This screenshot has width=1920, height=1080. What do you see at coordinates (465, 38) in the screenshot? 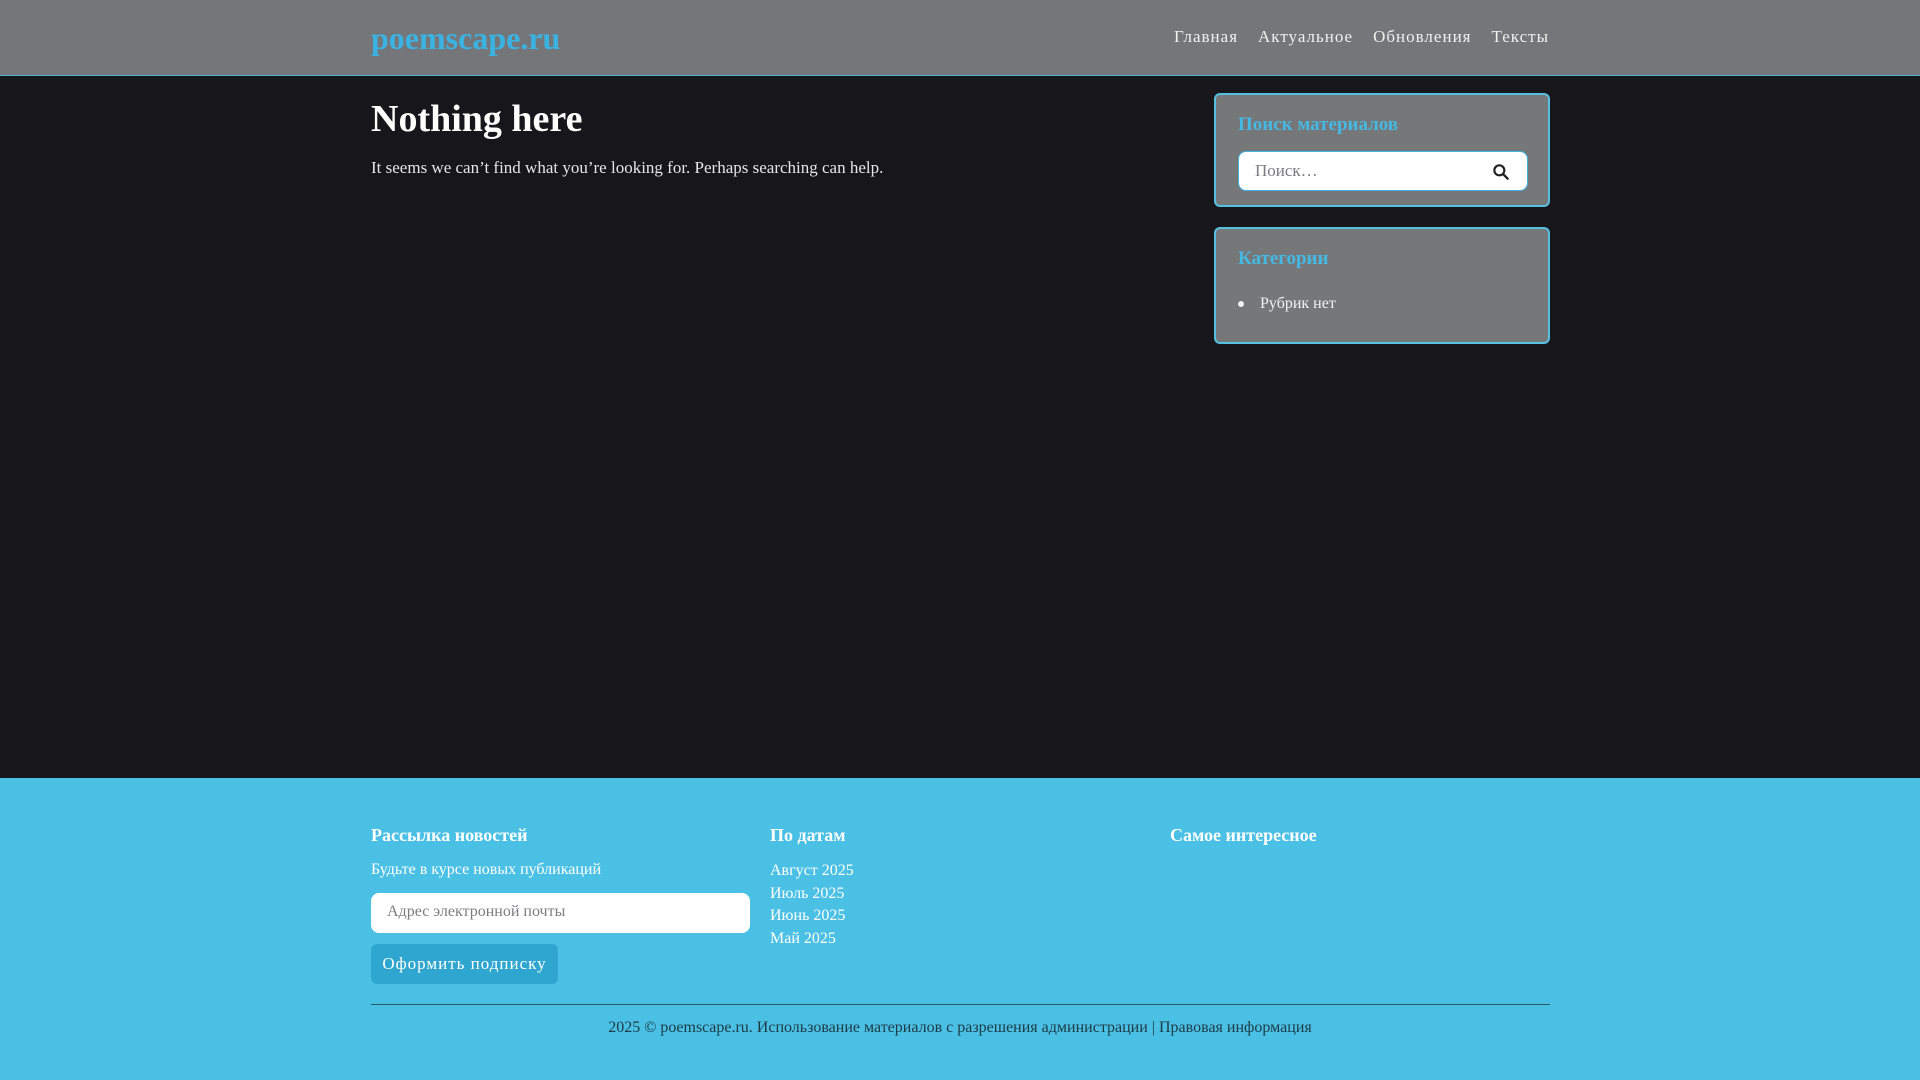
I see `site-logo-link: poemscape.ru` at bounding box center [465, 38].